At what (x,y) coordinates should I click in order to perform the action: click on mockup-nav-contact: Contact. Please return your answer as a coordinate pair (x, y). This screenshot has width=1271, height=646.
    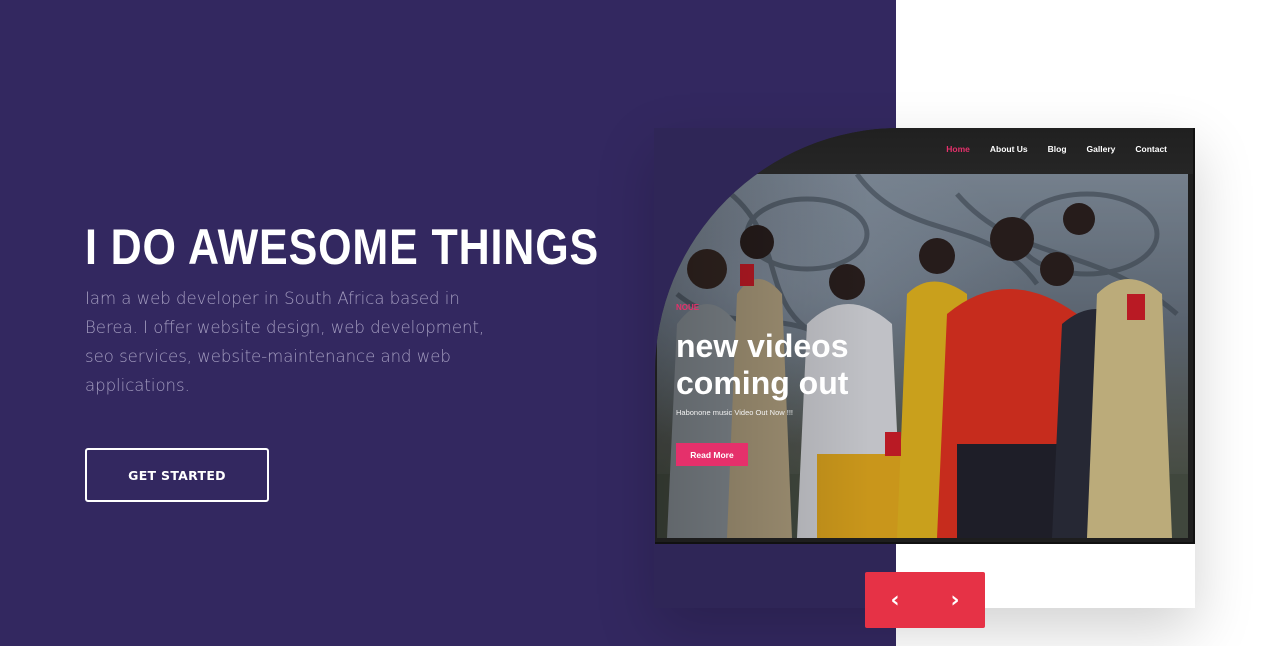
    Looking at the image, I should click on (1151, 149).